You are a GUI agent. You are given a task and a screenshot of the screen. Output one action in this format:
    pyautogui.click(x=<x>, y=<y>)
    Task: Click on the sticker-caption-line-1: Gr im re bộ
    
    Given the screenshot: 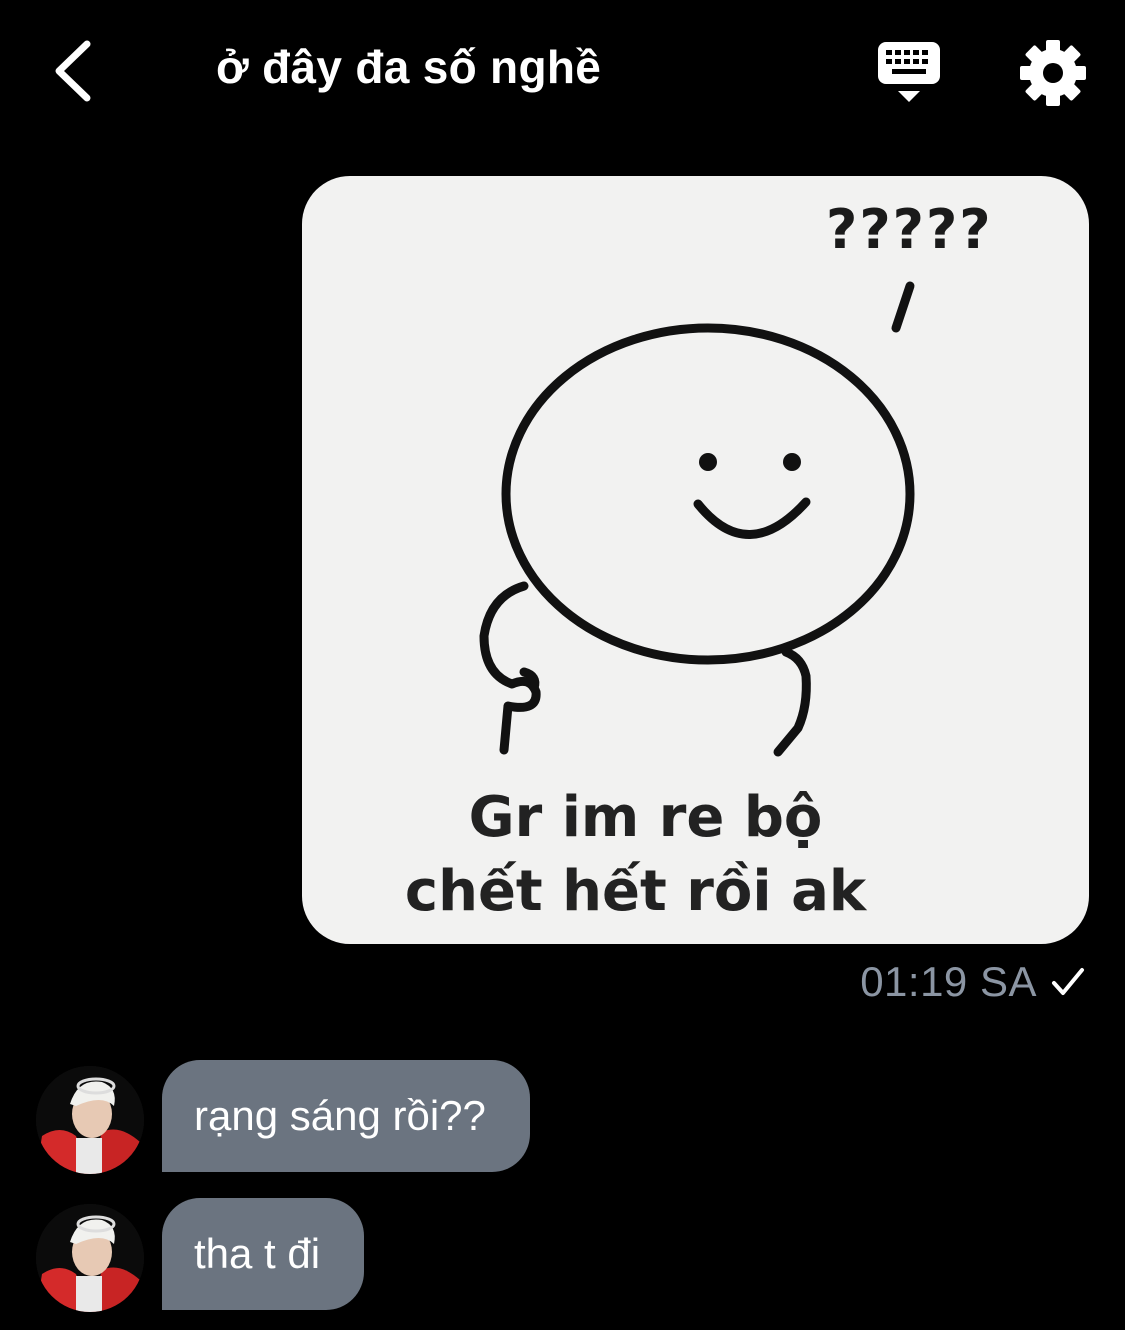 What is the action you would take?
    pyautogui.click(x=645, y=817)
    